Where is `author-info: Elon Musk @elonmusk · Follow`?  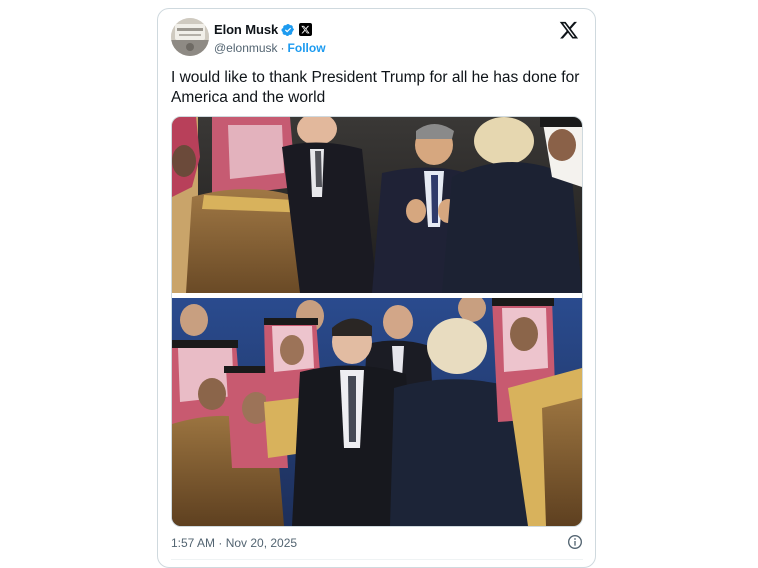 author-info: Elon Musk @elonmusk · Follow is located at coordinates (270, 39).